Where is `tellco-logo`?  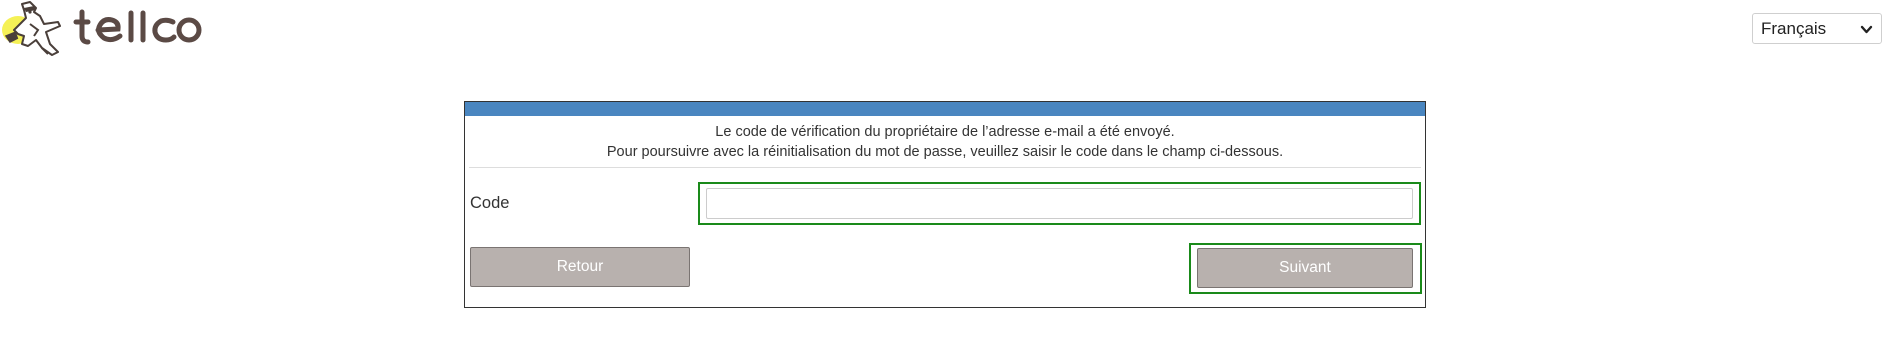 tellco-logo is located at coordinates (105, 28).